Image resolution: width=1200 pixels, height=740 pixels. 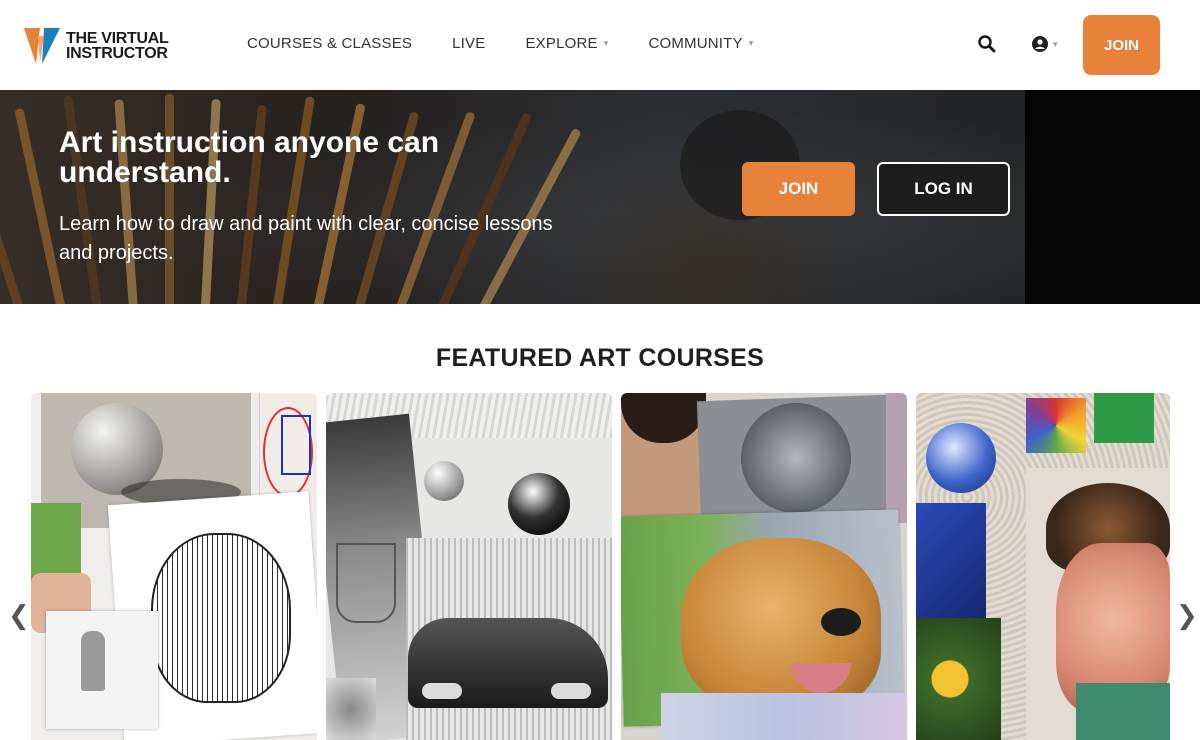 What do you see at coordinates (117, 38) in the screenshot?
I see `logo-line-1: THE VIRTUAL` at bounding box center [117, 38].